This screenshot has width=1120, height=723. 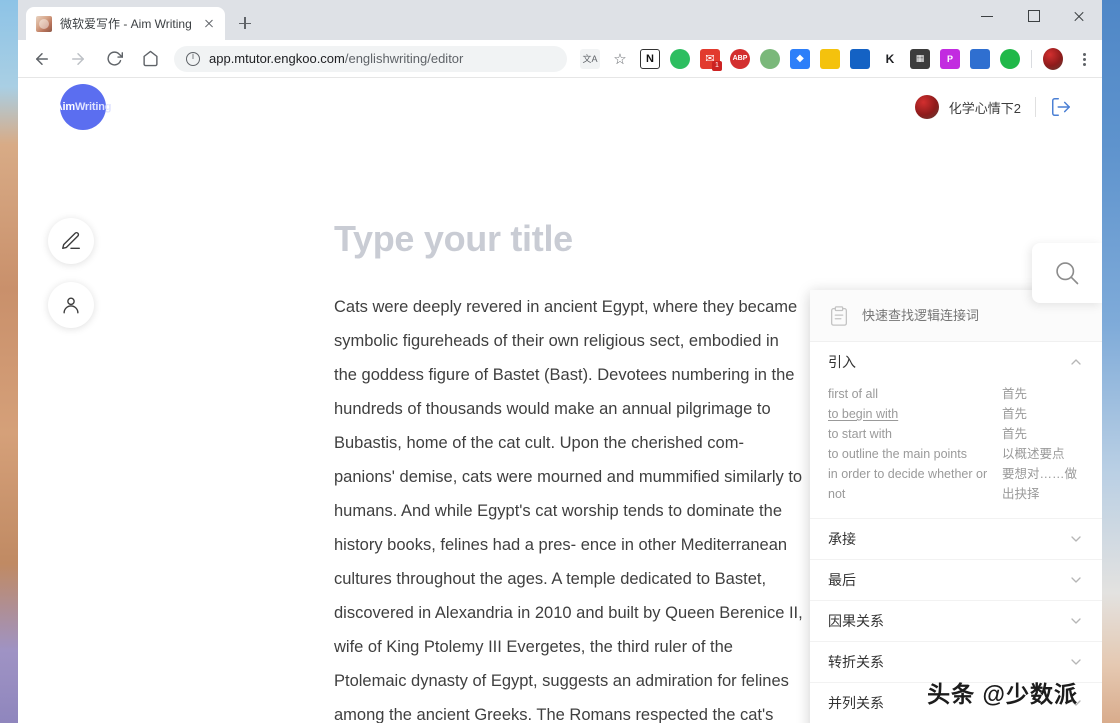 I want to click on panel-search-toggle-button, so click(x=1067, y=273).